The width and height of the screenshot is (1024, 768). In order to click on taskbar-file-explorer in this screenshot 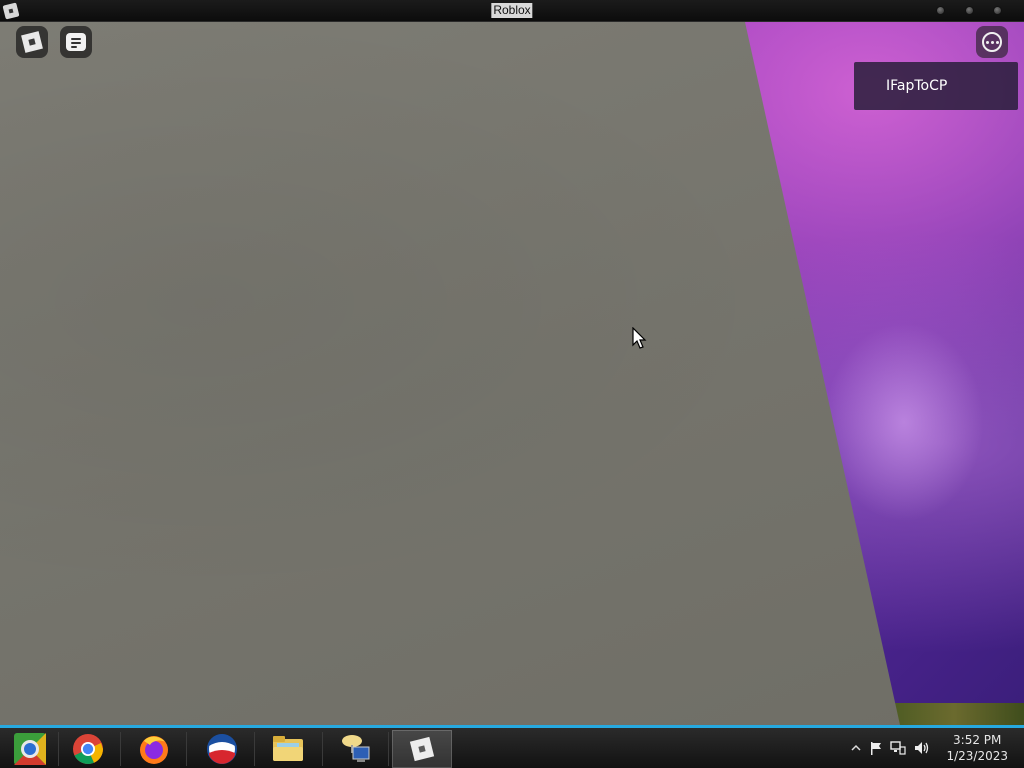, I will do `click(288, 749)`.